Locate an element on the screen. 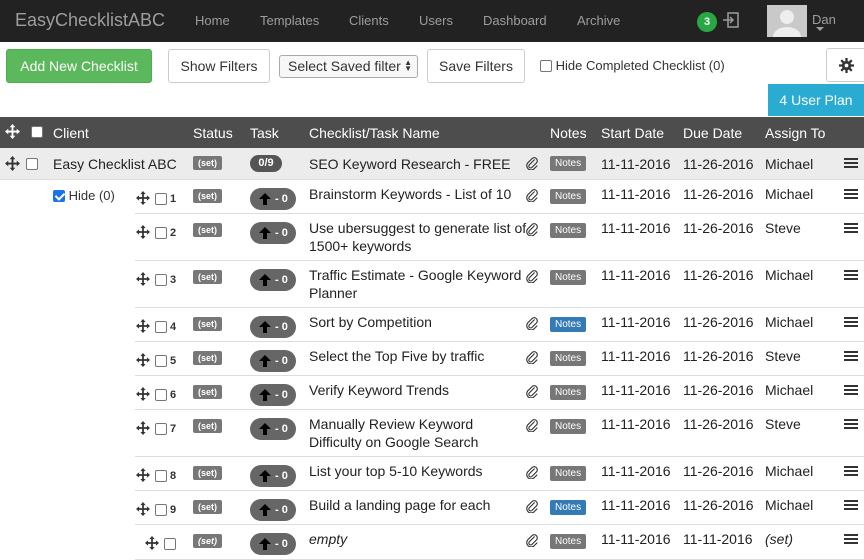  settings-button is located at coordinates (845, 65).